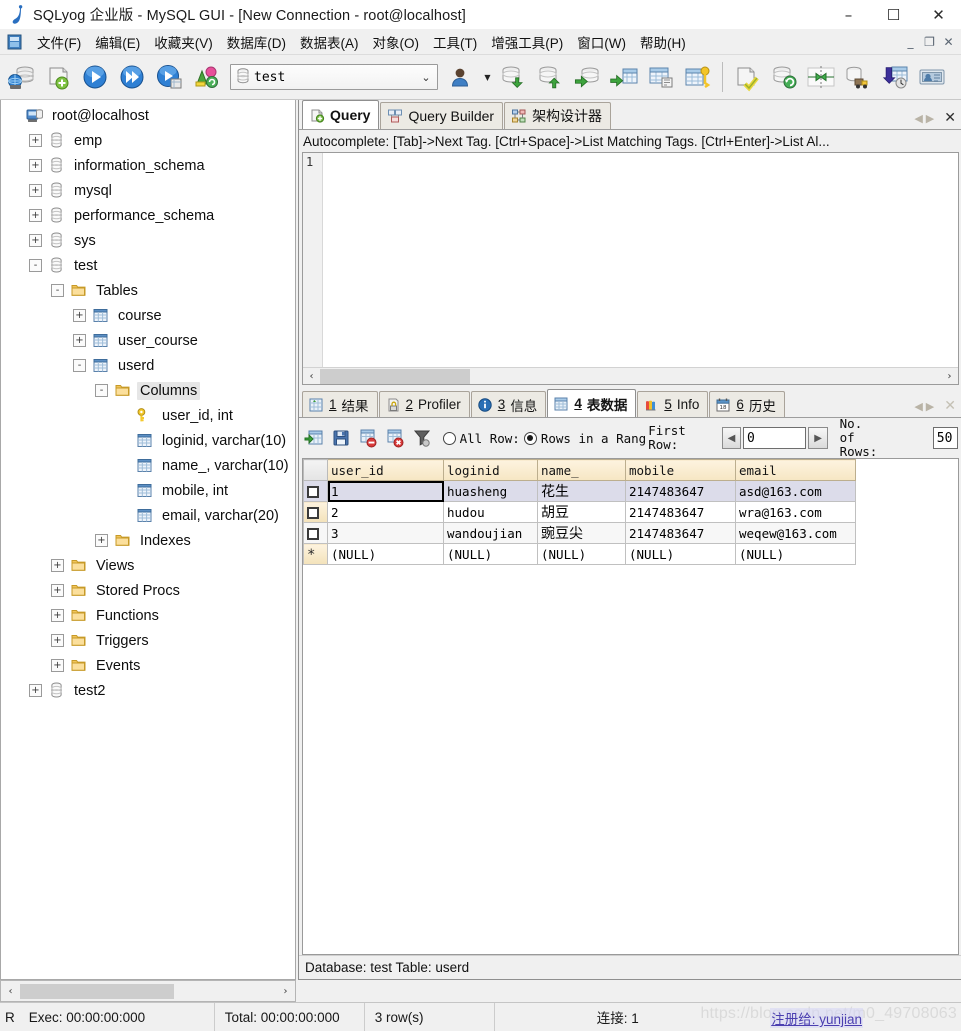 Image resolution: width=961 pixels, height=1031 pixels. What do you see at coordinates (579, 533) in the screenshot?
I see `table-row: 3 wandoujian 豌豆尖 2147483647 weqew@163.com` at bounding box center [579, 533].